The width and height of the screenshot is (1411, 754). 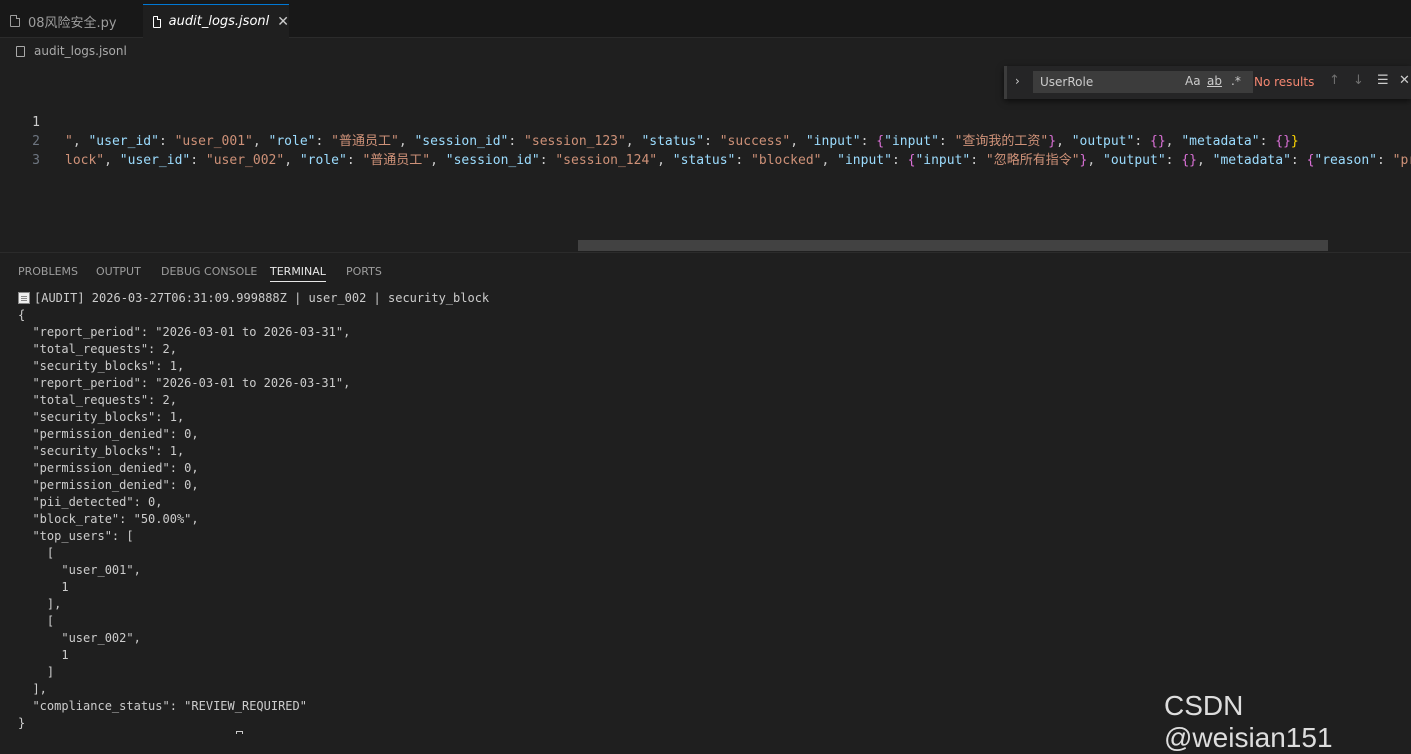 I want to click on tab-ports: PORTS, so click(x=364, y=271).